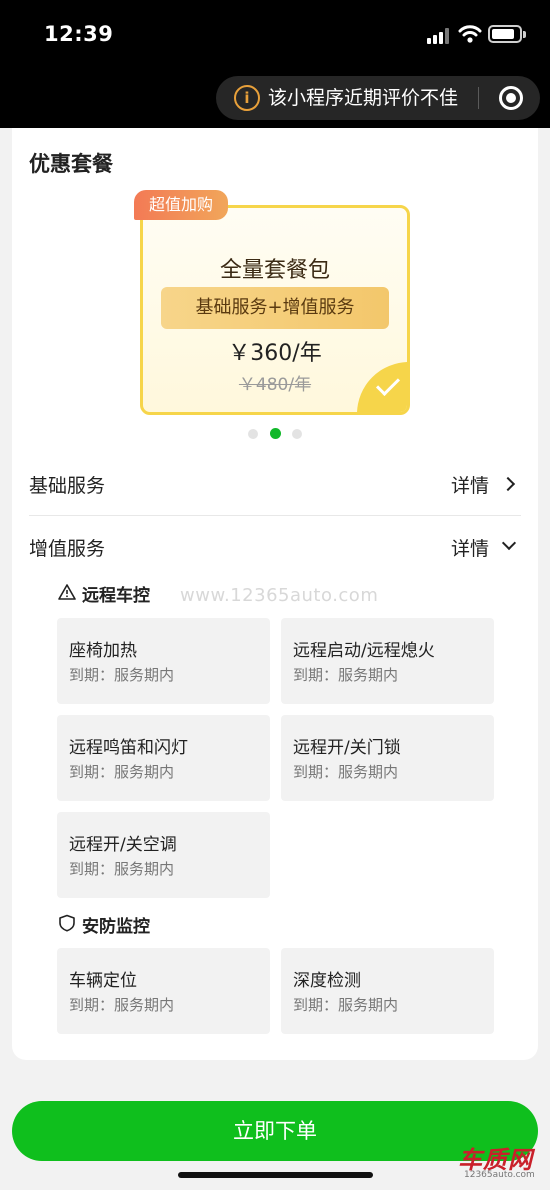 The height and width of the screenshot is (1190, 550). What do you see at coordinates (275, 485) in the screenshot?
I see `basic-service-row: 基础服务 详情` at bounding box center [275, 485].